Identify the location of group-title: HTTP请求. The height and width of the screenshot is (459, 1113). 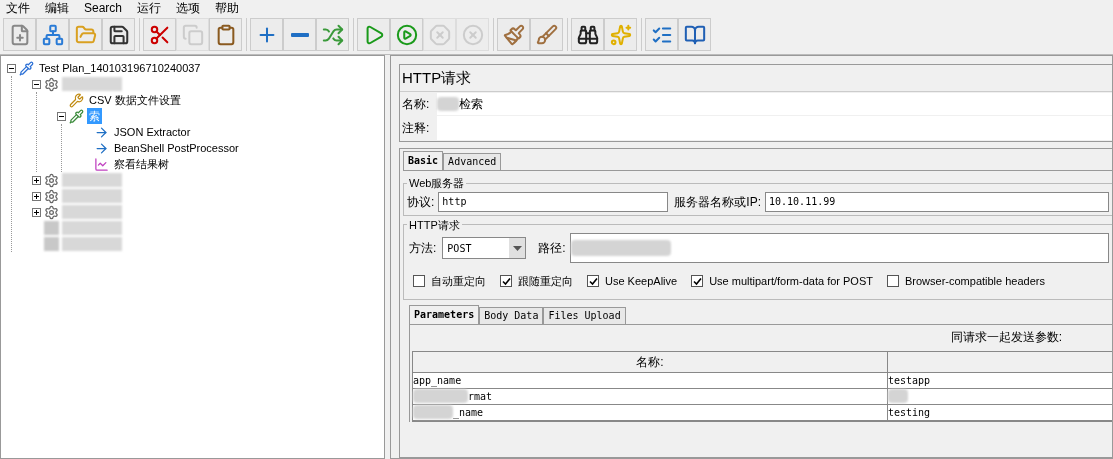
(434, 225).